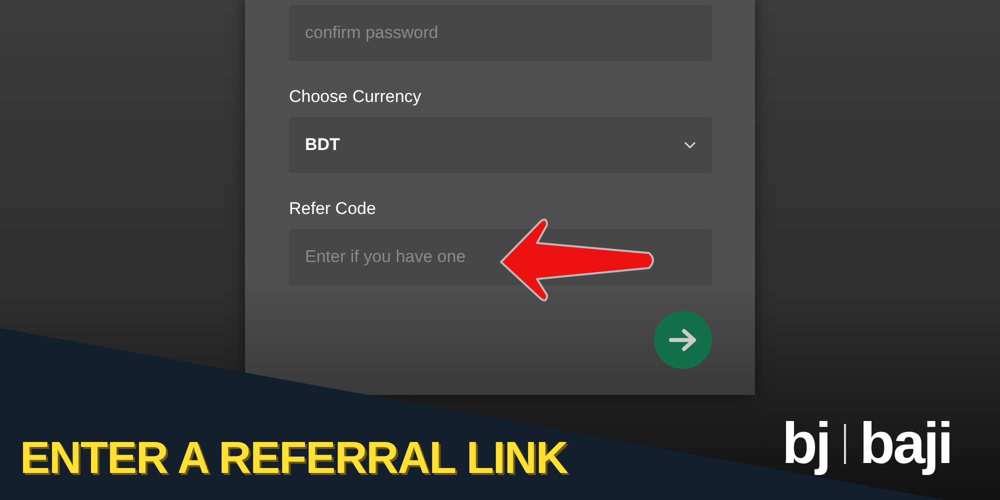  What do you see at coordinates (500, 145) in the screenshot?
I see `currency-dropdown: BDT` at bounding box center [500, 145].